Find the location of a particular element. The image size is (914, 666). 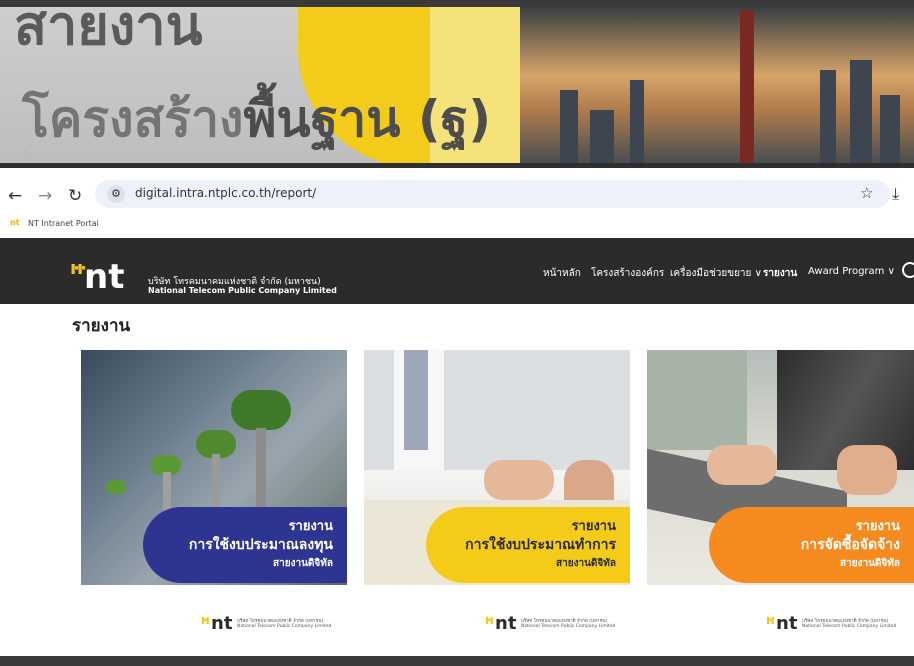

bookmark-nt-intranet: NT Intranet Portal is located at coordinates (63, 223).